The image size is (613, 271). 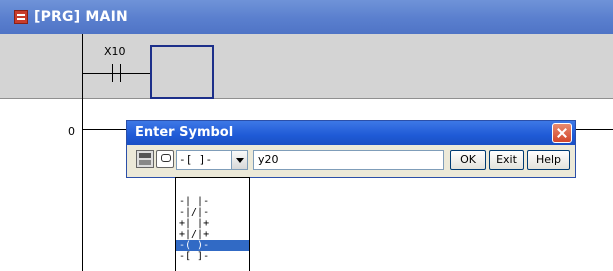 What do you see at coordinates (212, 245) in the screenshot?
I see `dropdown-item-selected: -( )-` at bounding box center [212, 245].